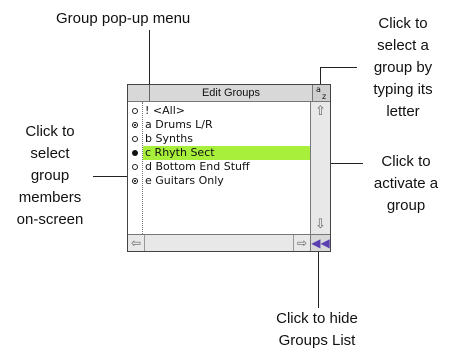 The width and height of the screenshot is (453, 354). I want to click on select-by-letter-button: a z, so click(321, 93).